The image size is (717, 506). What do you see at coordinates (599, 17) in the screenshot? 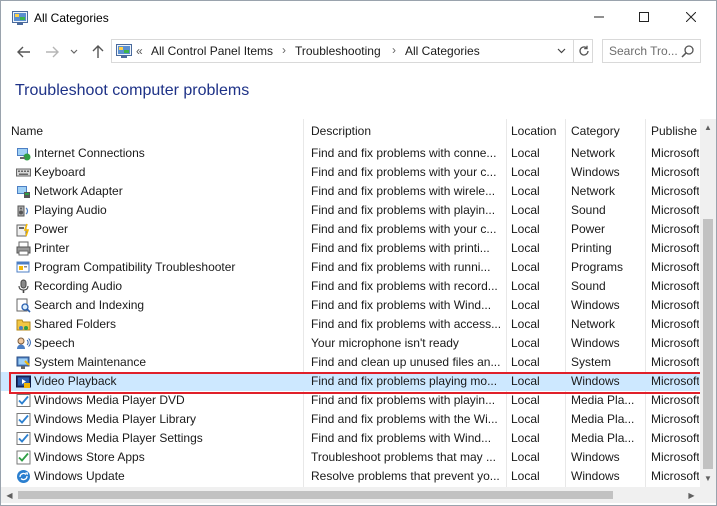
I see `minimize-button` at bounding box center [599, 17].